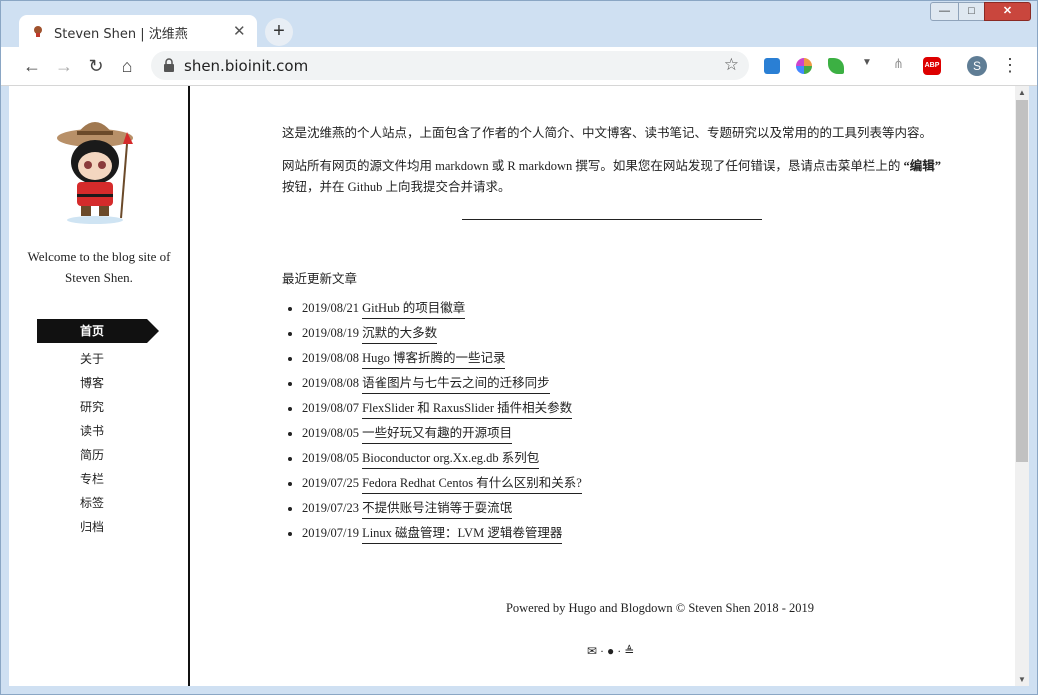 The image size is (1038, 695). Describe the element at coordinates (32, 66) in the screenshot. I see `back-arrow-icon: ←` at that location.